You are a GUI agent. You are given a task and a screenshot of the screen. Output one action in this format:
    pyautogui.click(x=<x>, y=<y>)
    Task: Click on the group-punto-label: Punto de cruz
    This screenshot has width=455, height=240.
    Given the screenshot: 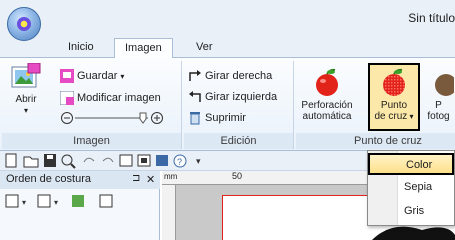 What is the action you would take?
    pyautogui.click(x=375, y=141)
    